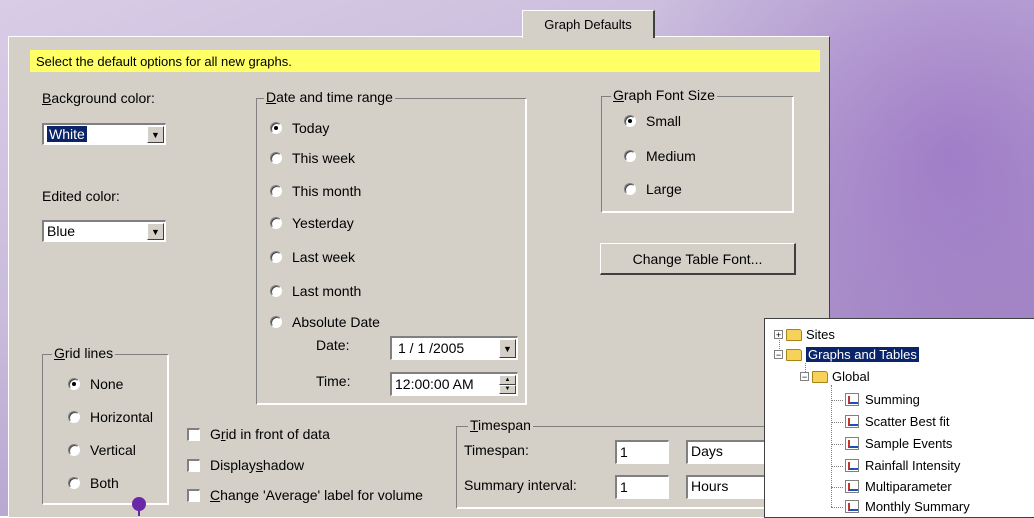 This screenshot has width=1034, height=518. What do you see at coordinates (215, 434) in the screenshot?
I see `checkbox-label-pre: G` at bounding box center [215, 434].